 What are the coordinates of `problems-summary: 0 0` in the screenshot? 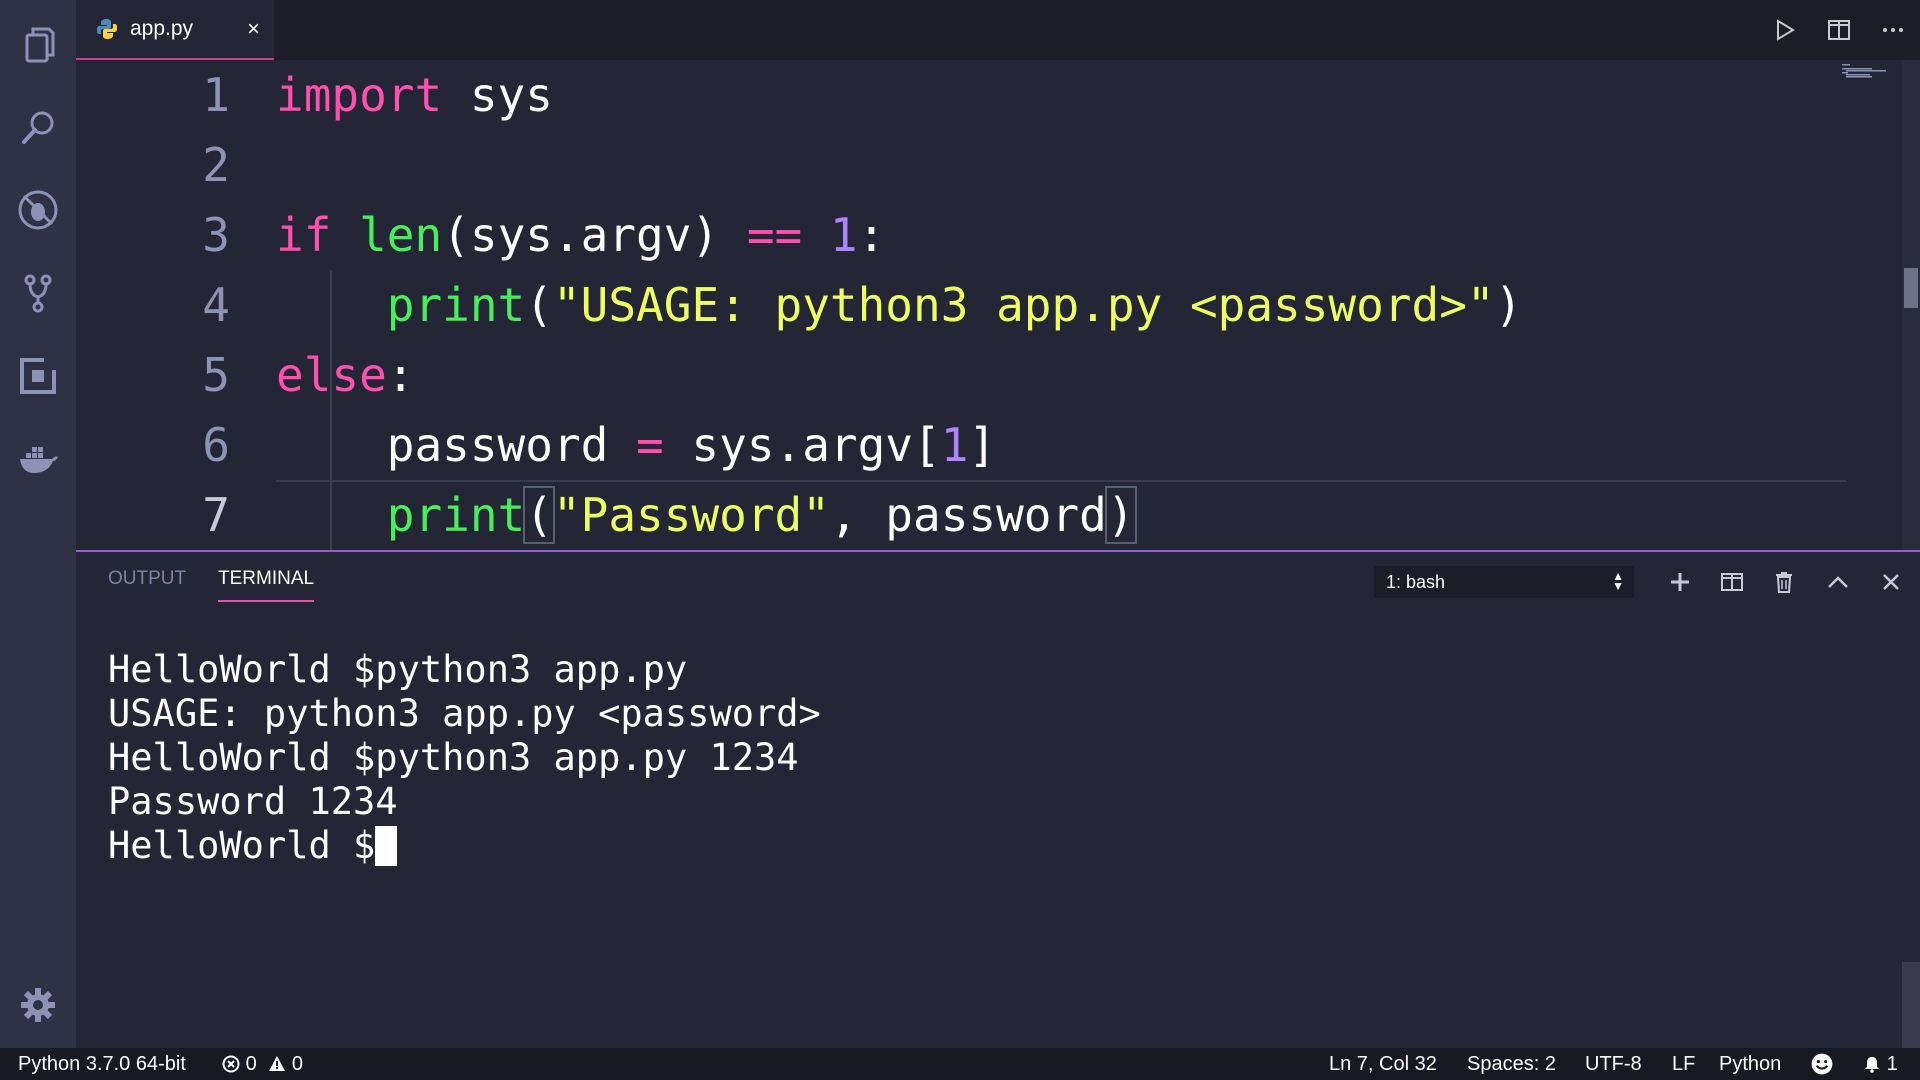 It's located at (262, 1064).